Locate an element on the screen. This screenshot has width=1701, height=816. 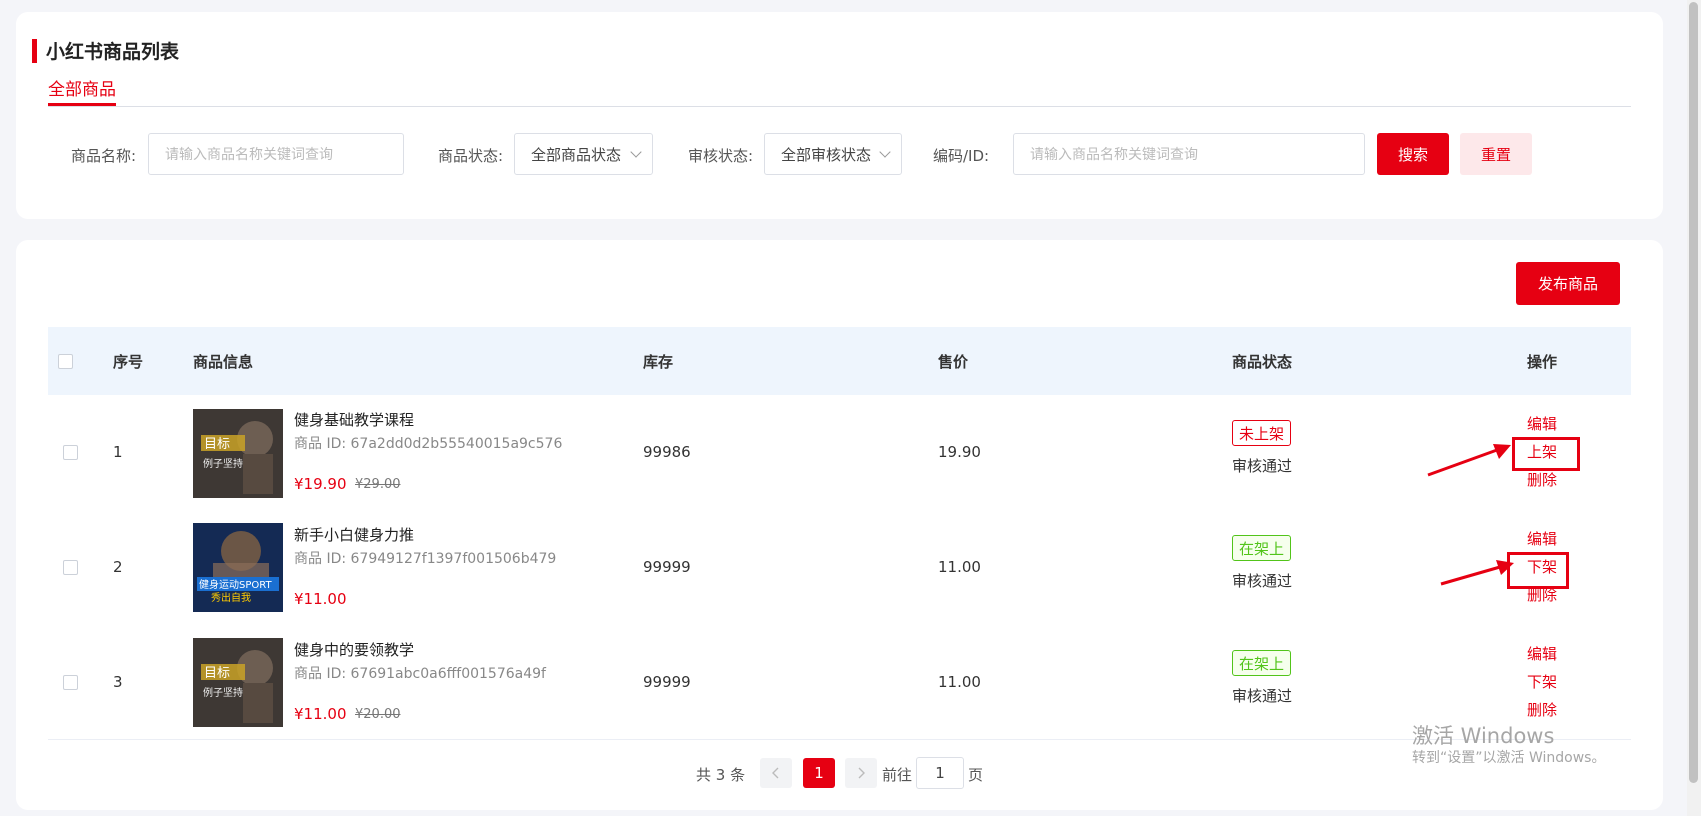
select-all-checkbox is located at coordinates (65, 361).